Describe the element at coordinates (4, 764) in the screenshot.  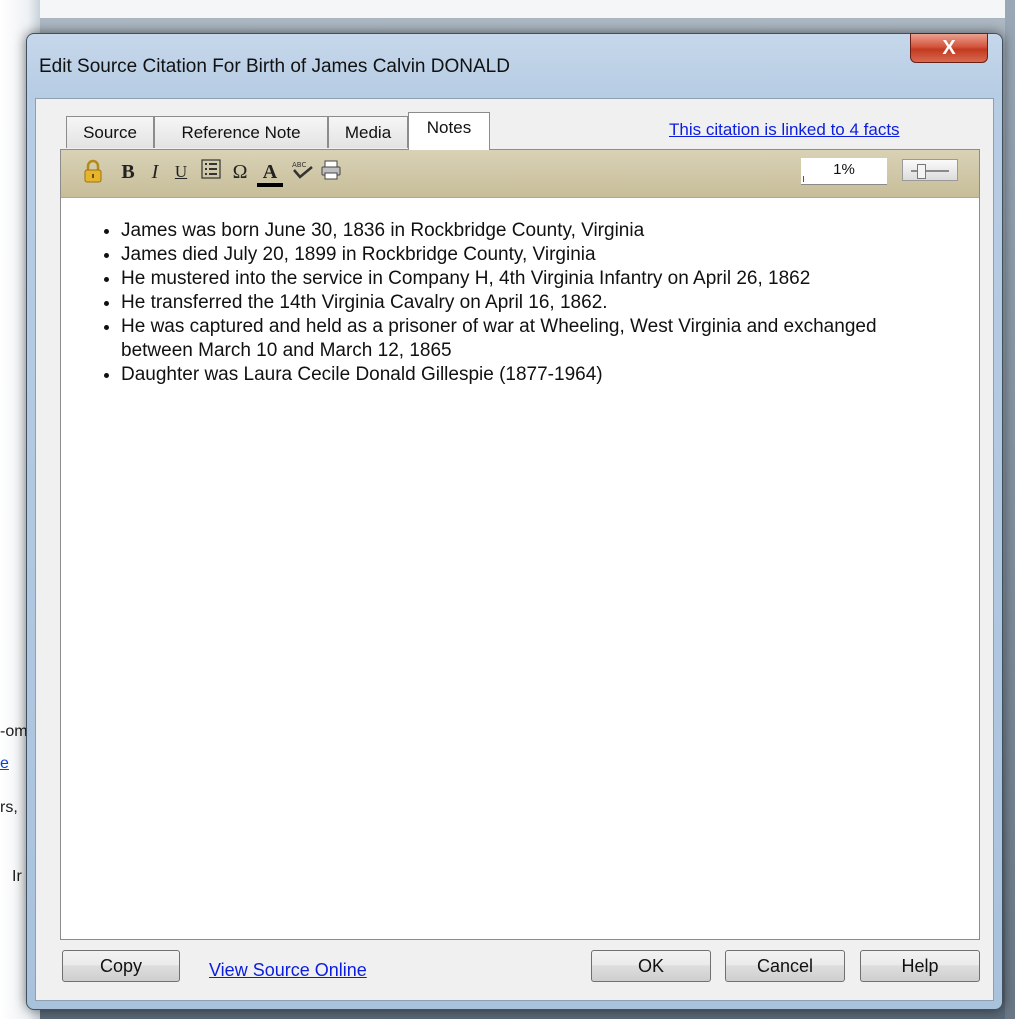
I see `background-link-fragment: e` at that location.